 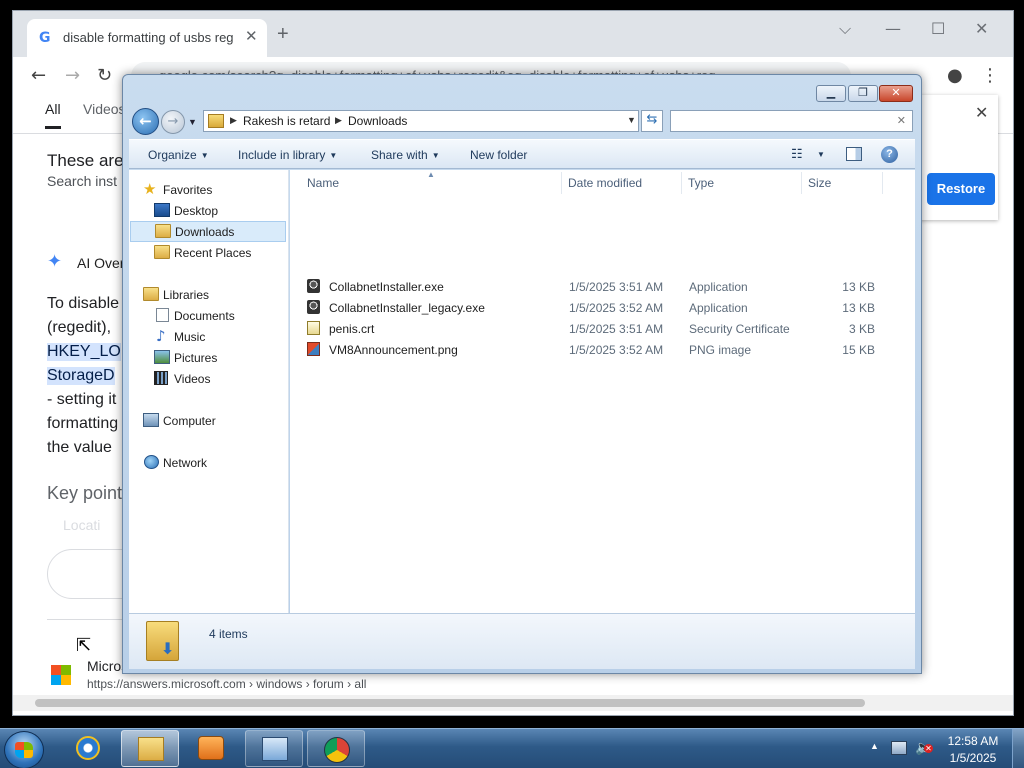 What do you see at coordinates (498, 155) in the screenshot?
I see `new-folder-button: New folder` at bounding box center [498, 155].